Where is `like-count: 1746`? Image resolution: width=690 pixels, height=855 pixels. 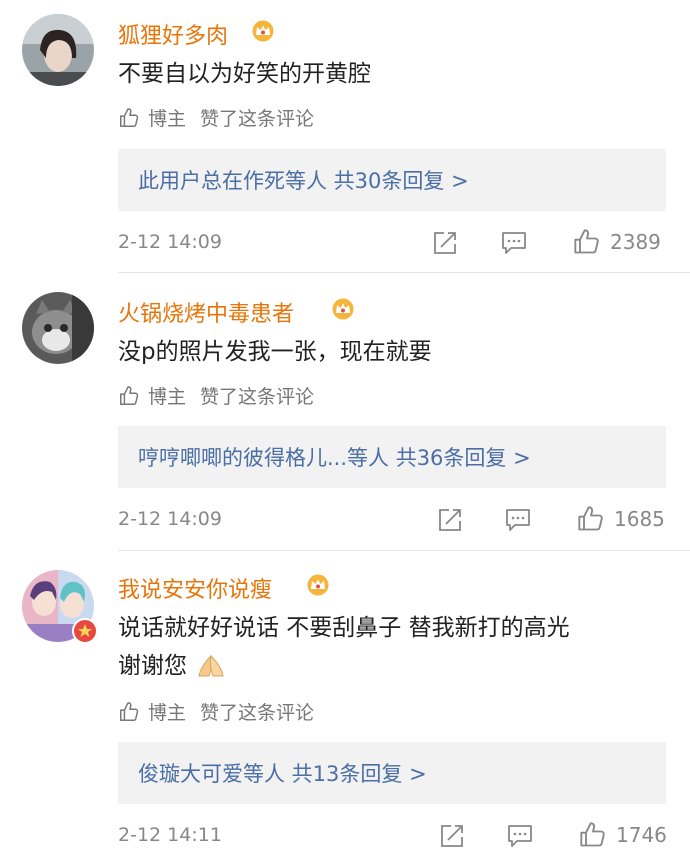
like-count: 1746 is located at coordinates (641, 835).